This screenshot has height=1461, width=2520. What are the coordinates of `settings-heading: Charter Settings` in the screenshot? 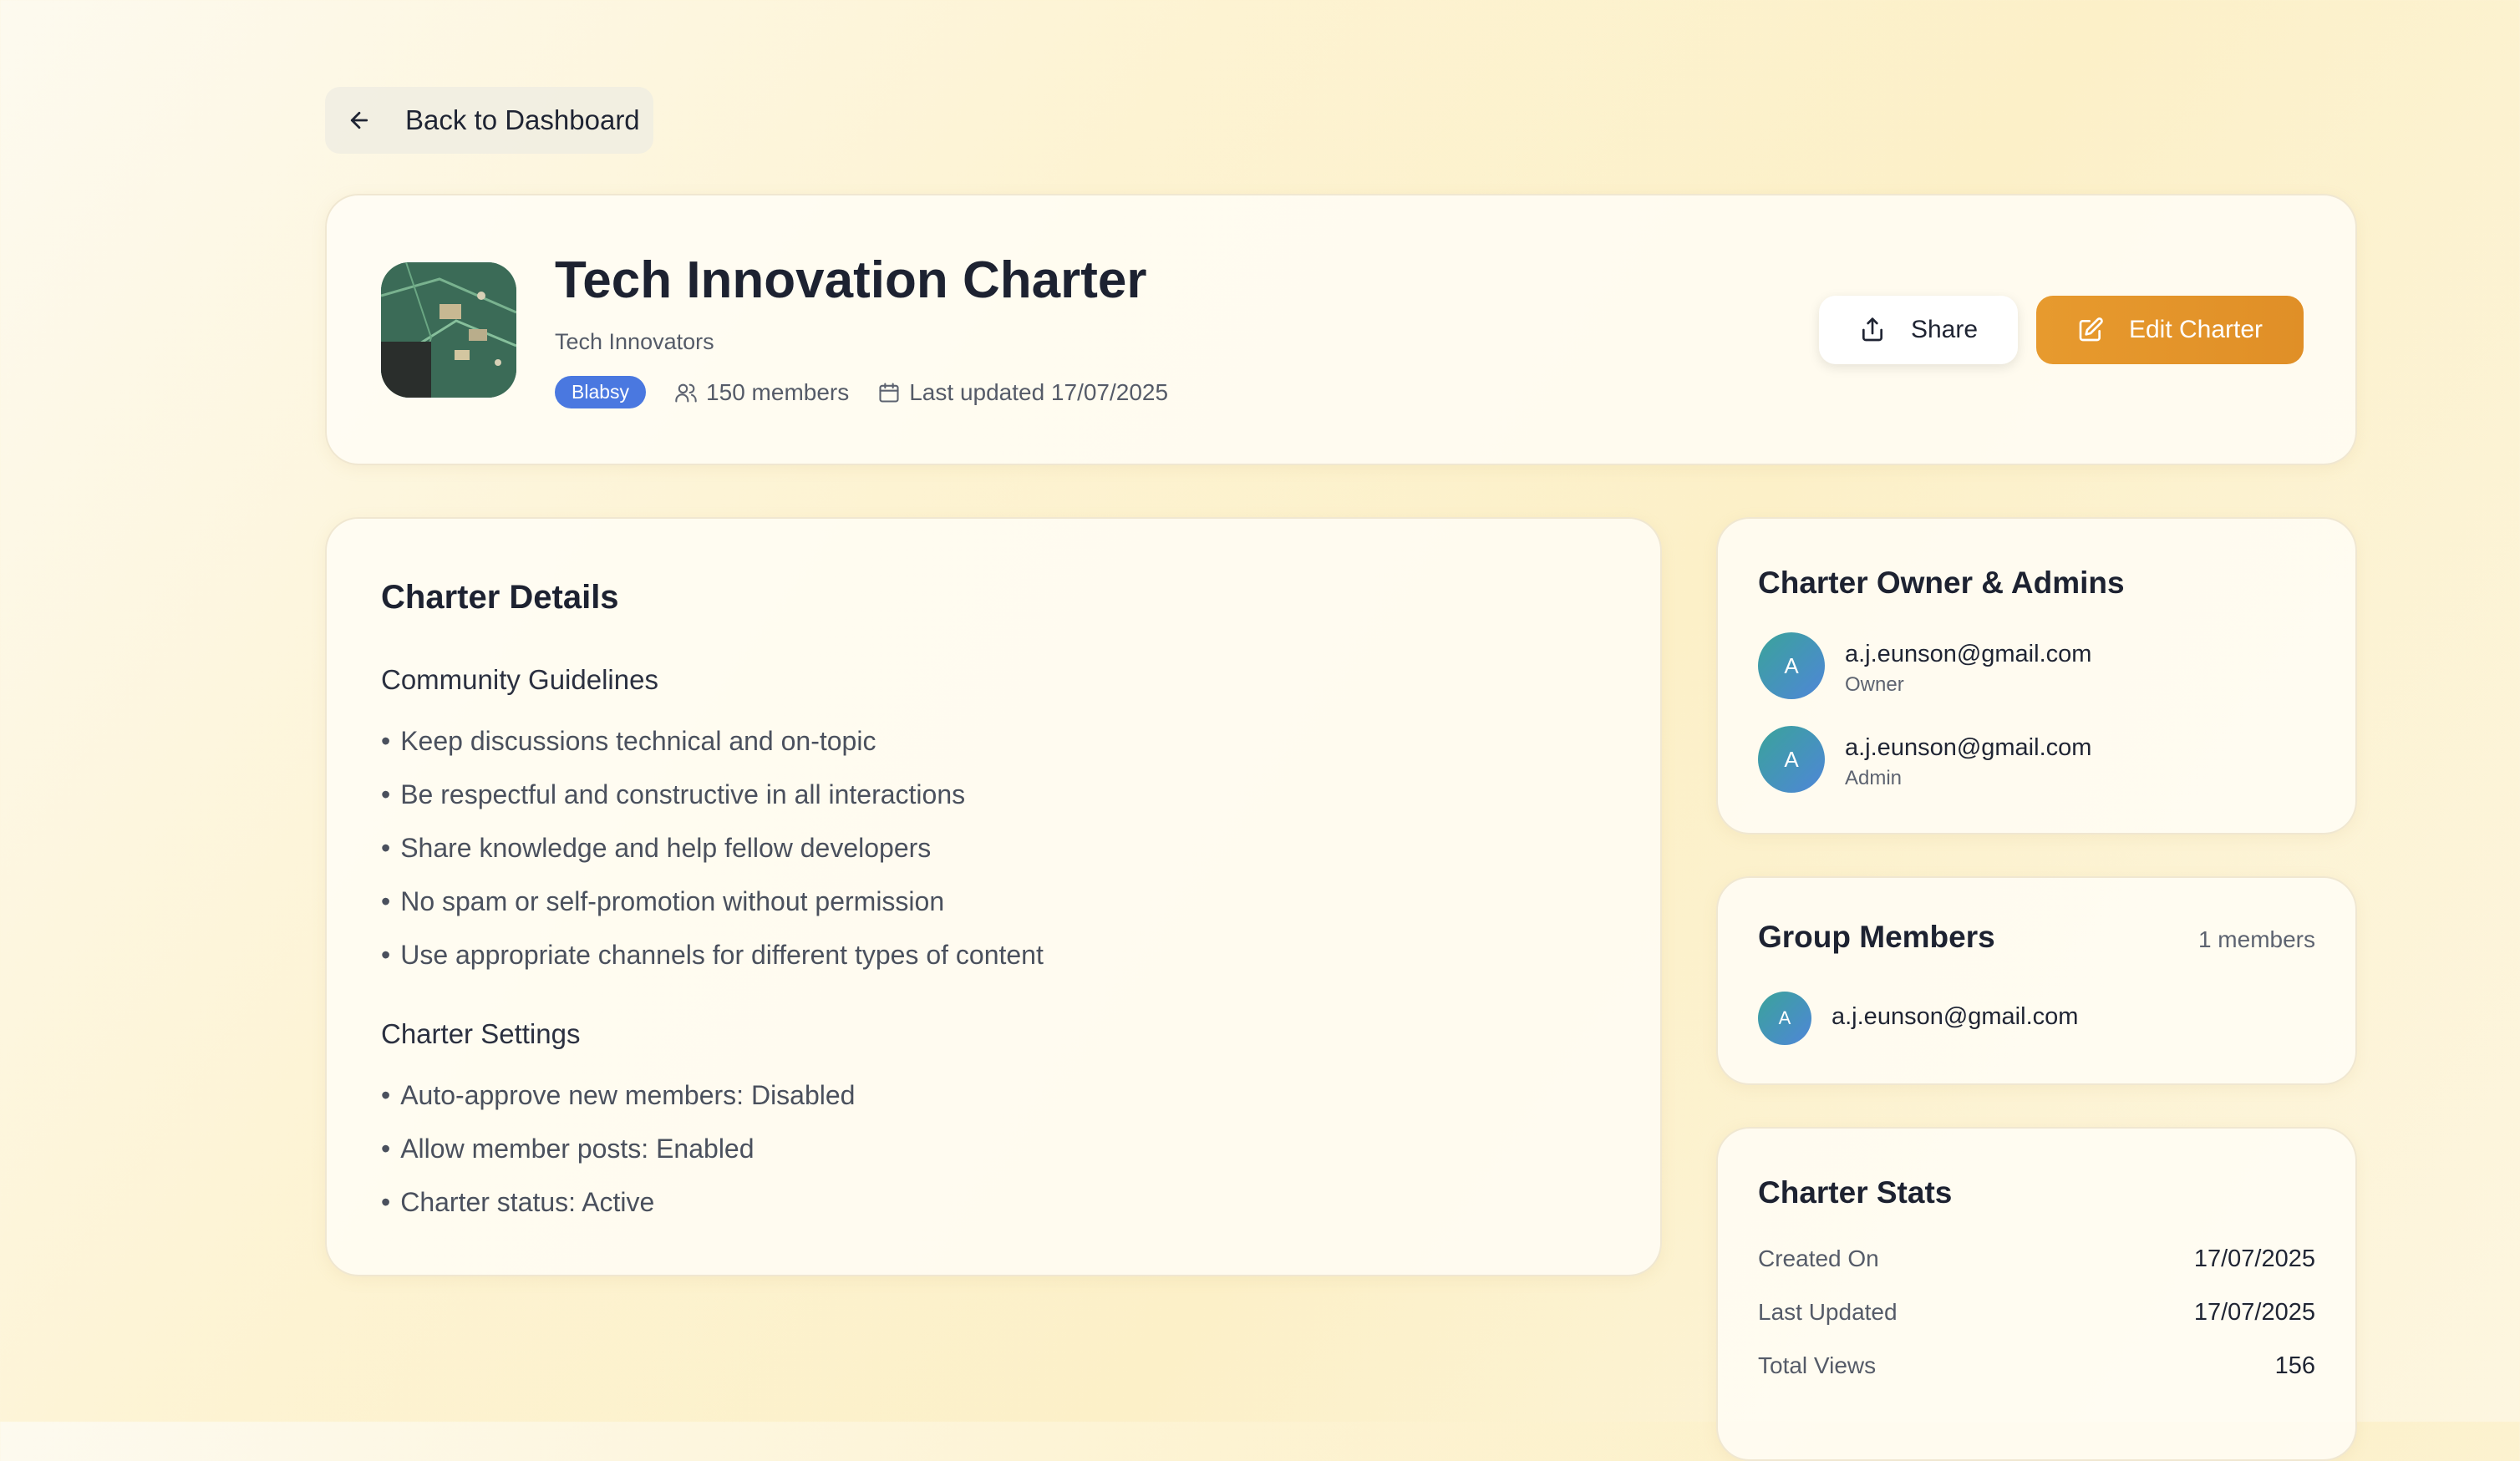 It's located at (481, 1033).